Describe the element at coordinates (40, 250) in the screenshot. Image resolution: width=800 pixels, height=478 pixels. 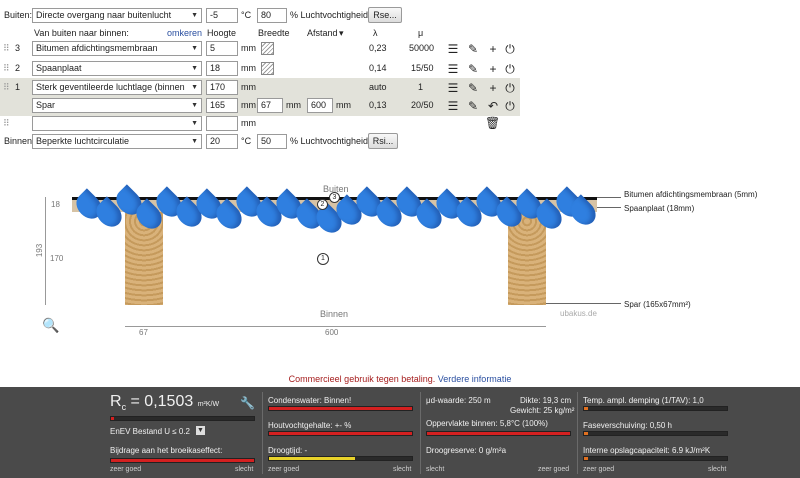
I see `dim-total: 193` at that location.